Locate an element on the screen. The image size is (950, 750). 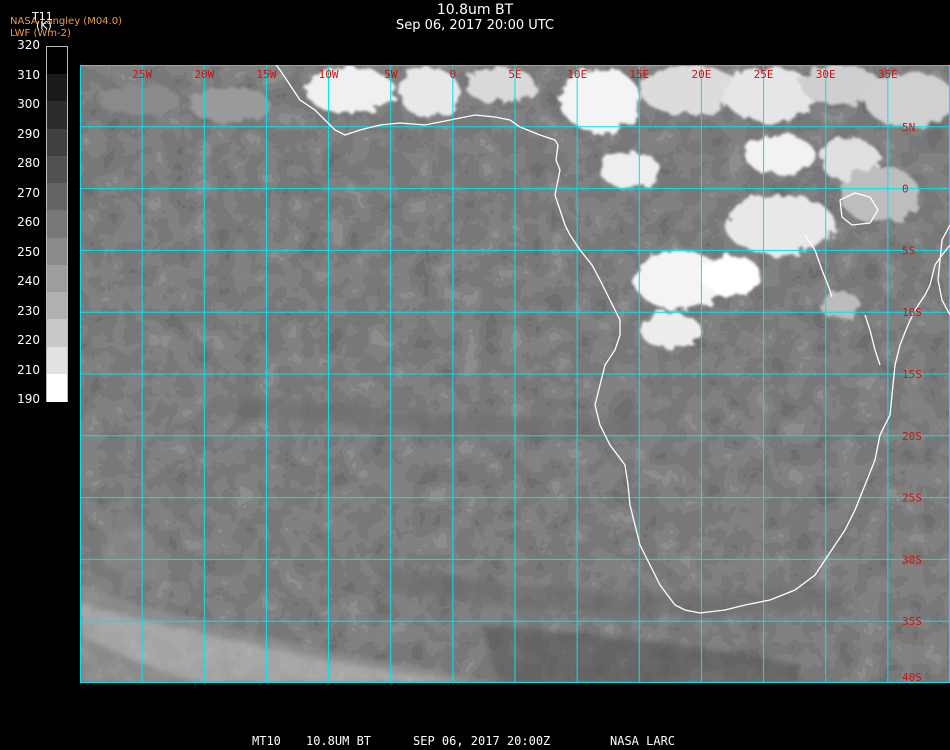
colorbar-tick-label: 300 is located at coordinates (28, 104).